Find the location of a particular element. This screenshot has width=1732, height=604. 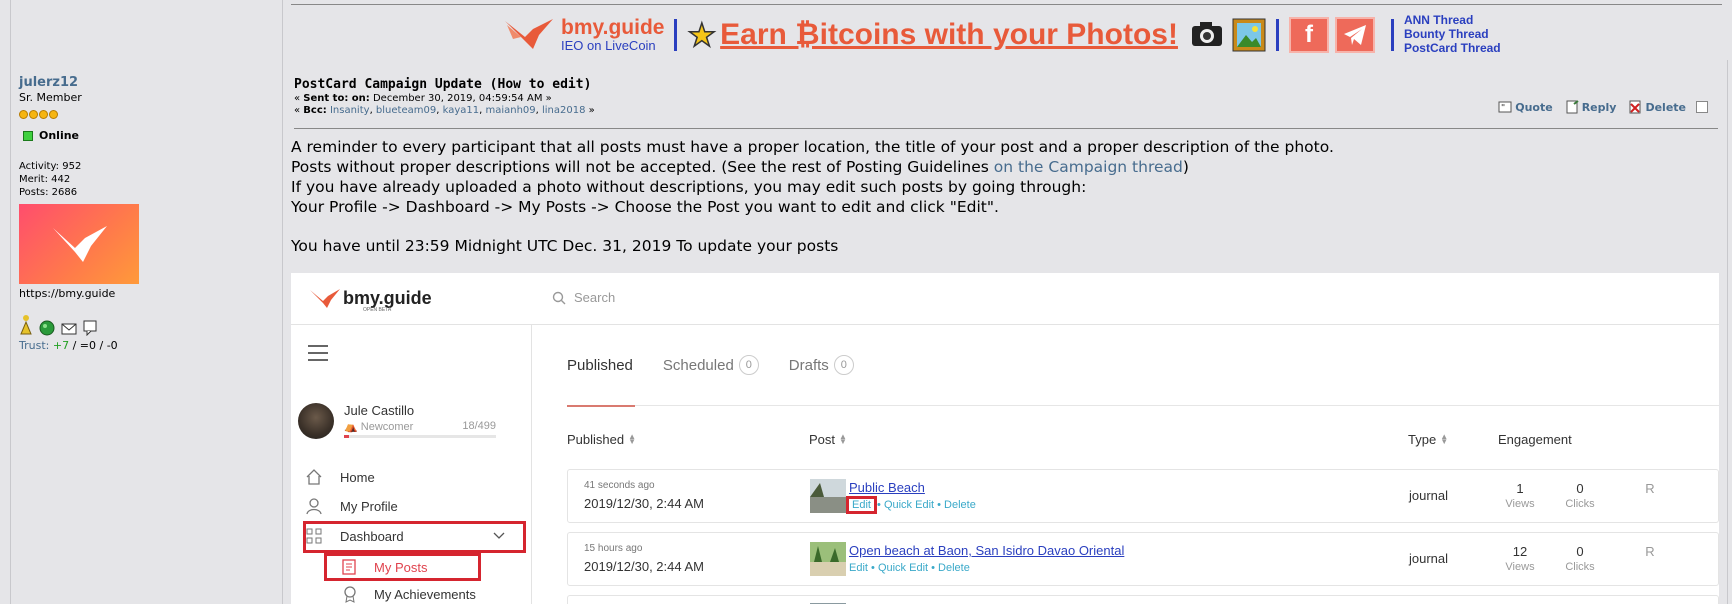

nav-my-profile: My Profile is located at coordinates (351, 506).